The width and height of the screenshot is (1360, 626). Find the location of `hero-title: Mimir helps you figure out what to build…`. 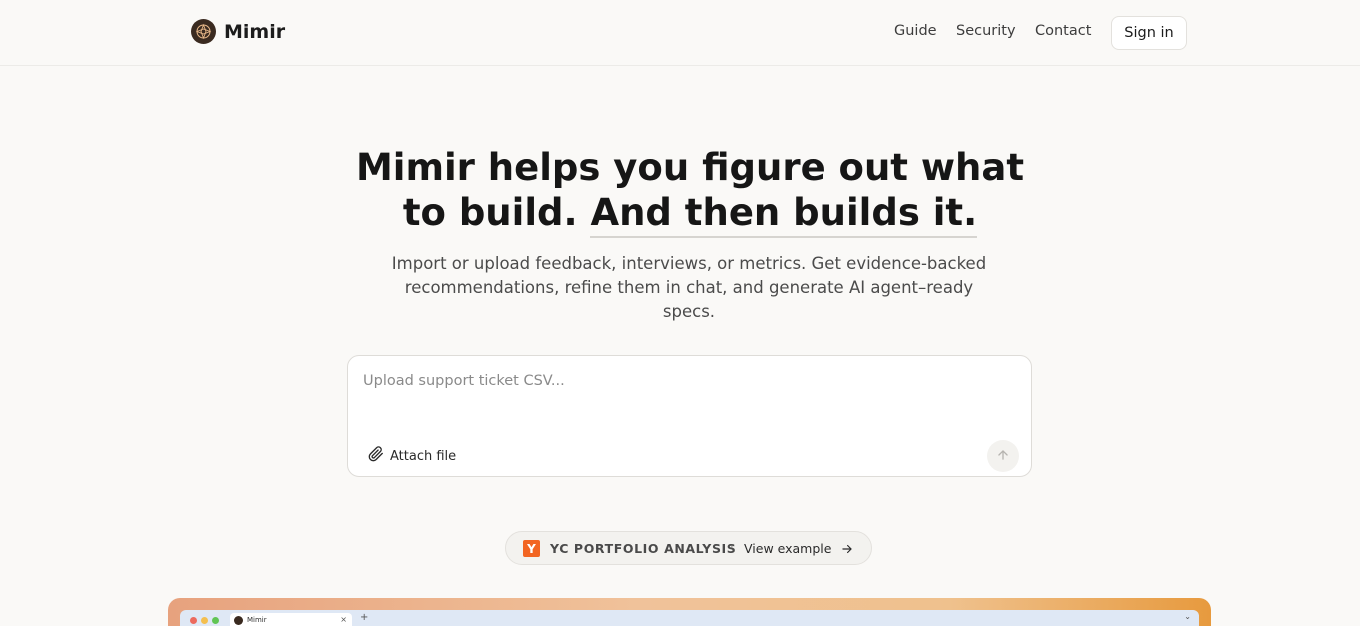

hero-title: Mimir helps you figure out what to build… is located at coordinates (690, 191).